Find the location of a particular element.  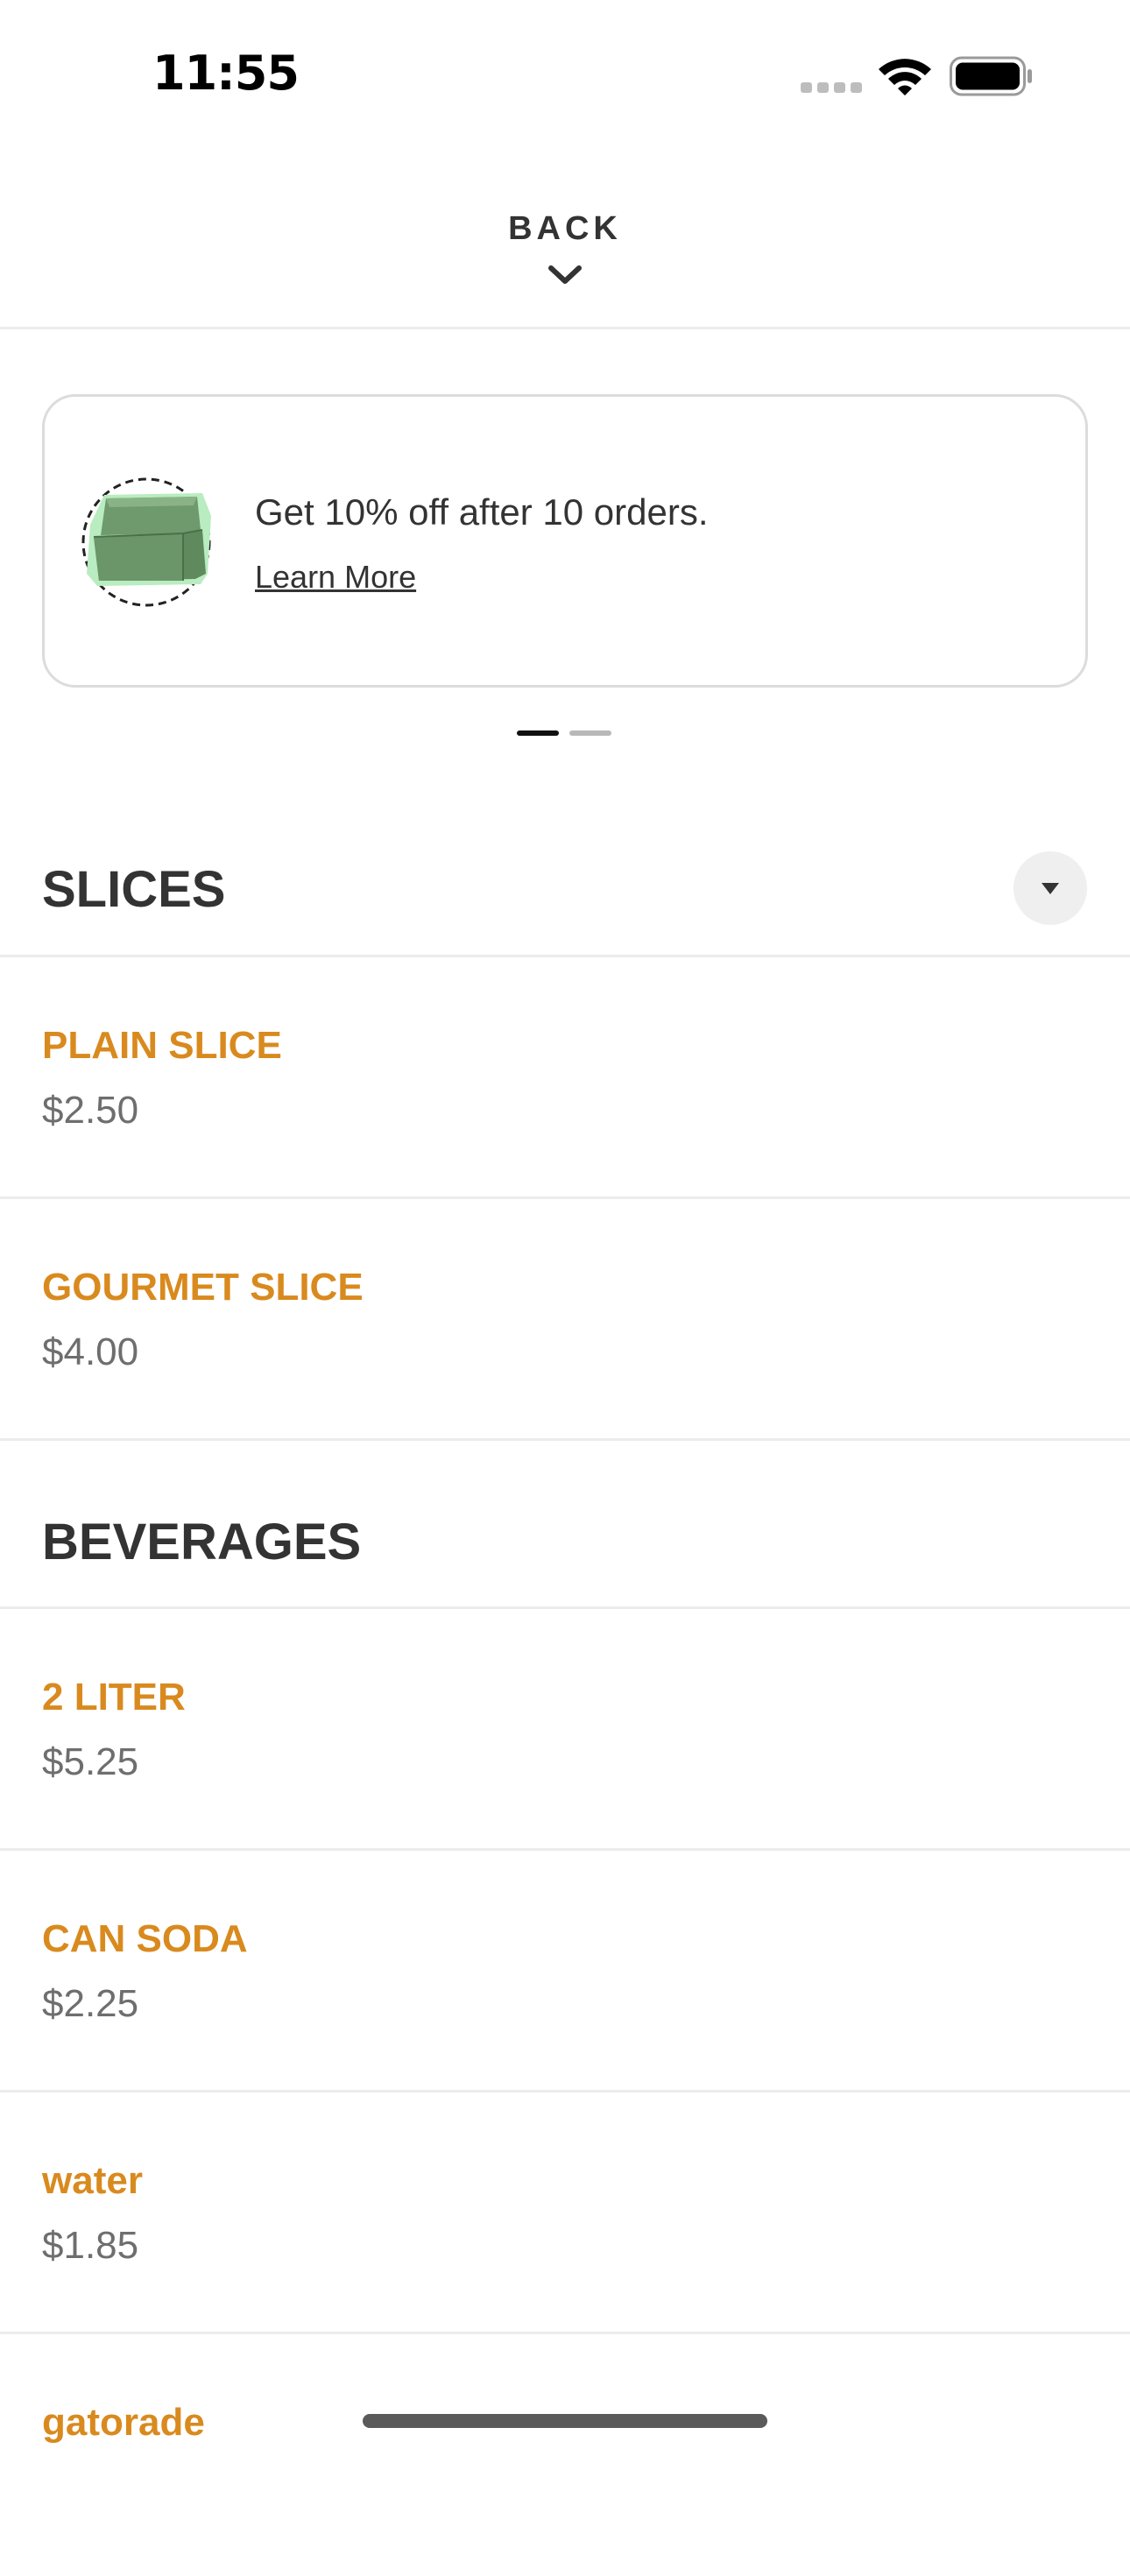

item-name: gatorade is located at coordinates (123, 2422).